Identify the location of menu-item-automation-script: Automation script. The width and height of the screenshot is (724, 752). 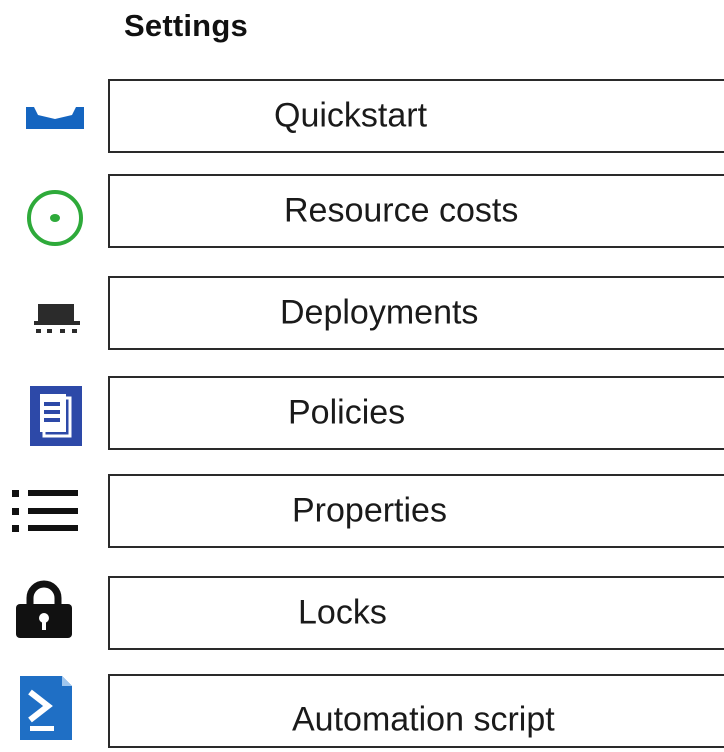
(416, 711).